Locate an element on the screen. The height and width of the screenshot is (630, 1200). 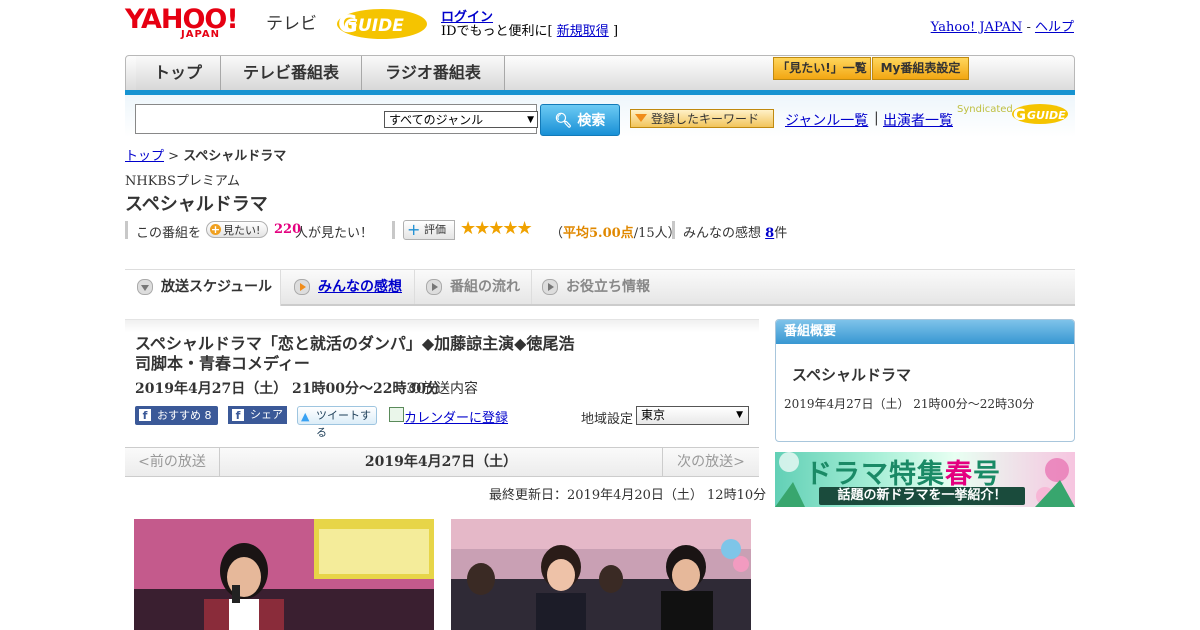
rating-stars: ★★★★★ is located at coordinates (496, 228).